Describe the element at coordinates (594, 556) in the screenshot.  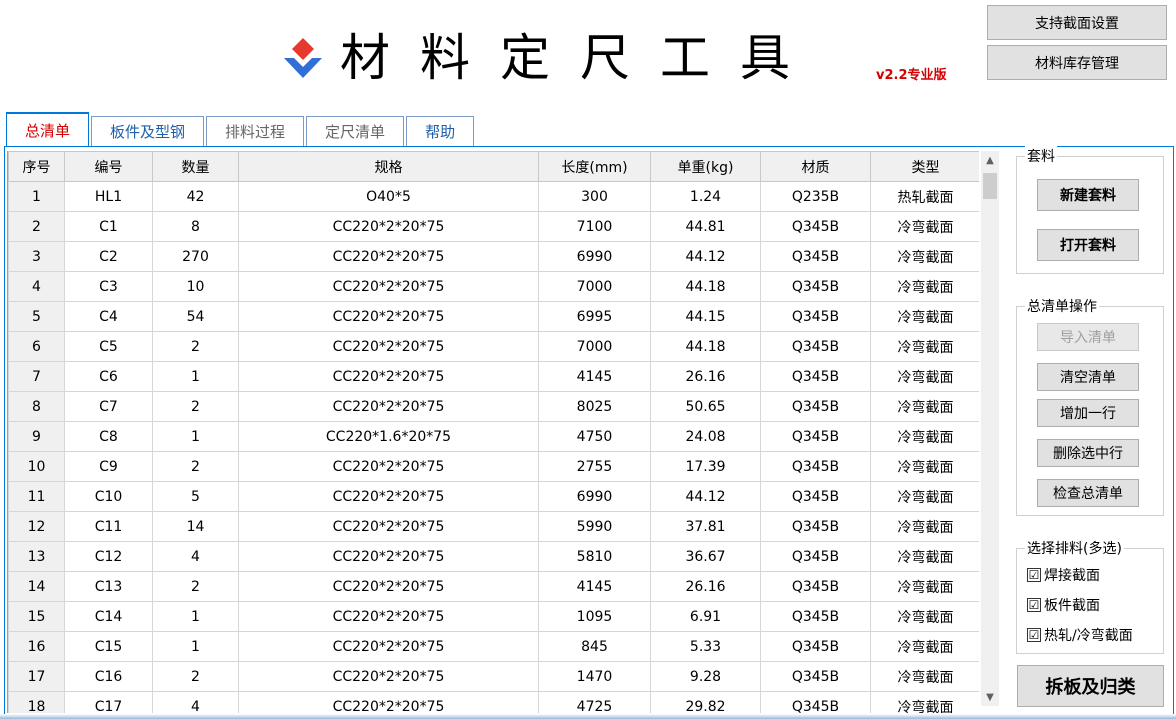
I see `table-cell: 5810` at that location.